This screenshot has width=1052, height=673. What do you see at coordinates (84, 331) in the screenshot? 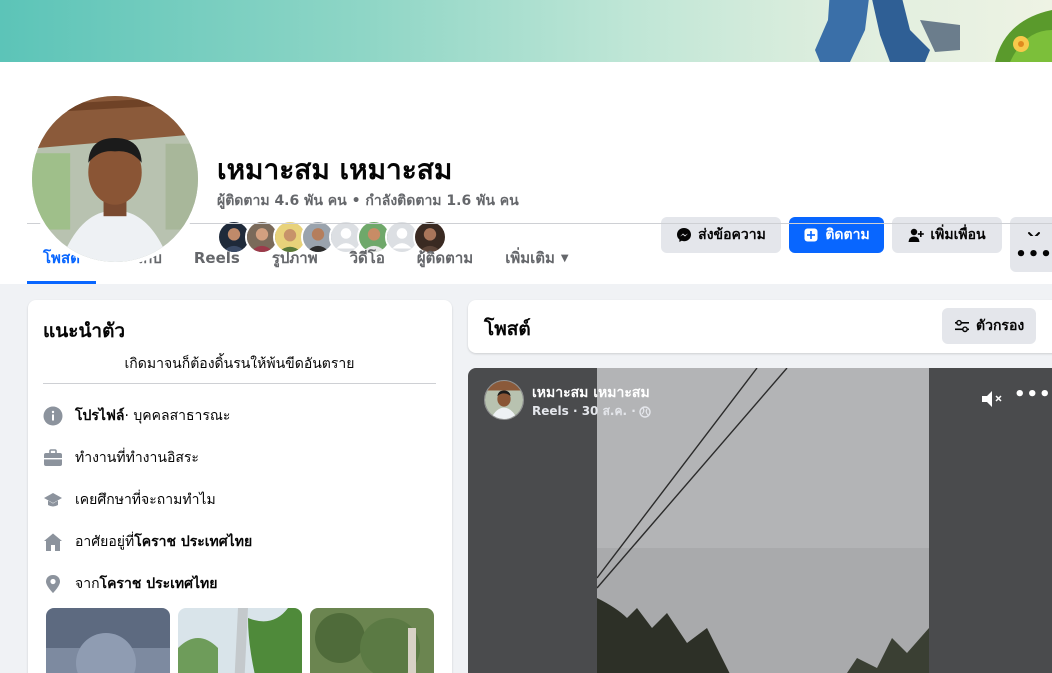
I see `intro-title: แนะนำตัว` at bounding box center [84, 331].